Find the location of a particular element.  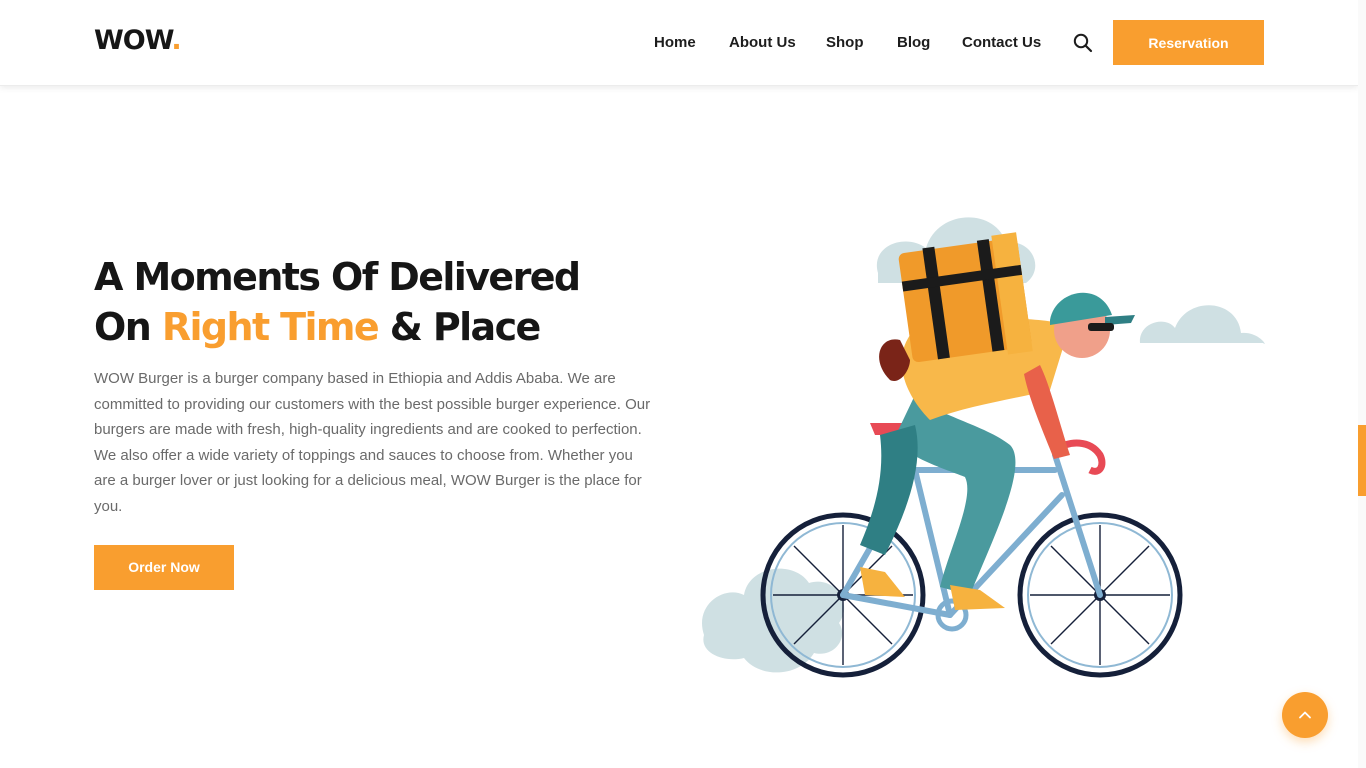

chevron-up-icon is located at coordinates (1305, 715).